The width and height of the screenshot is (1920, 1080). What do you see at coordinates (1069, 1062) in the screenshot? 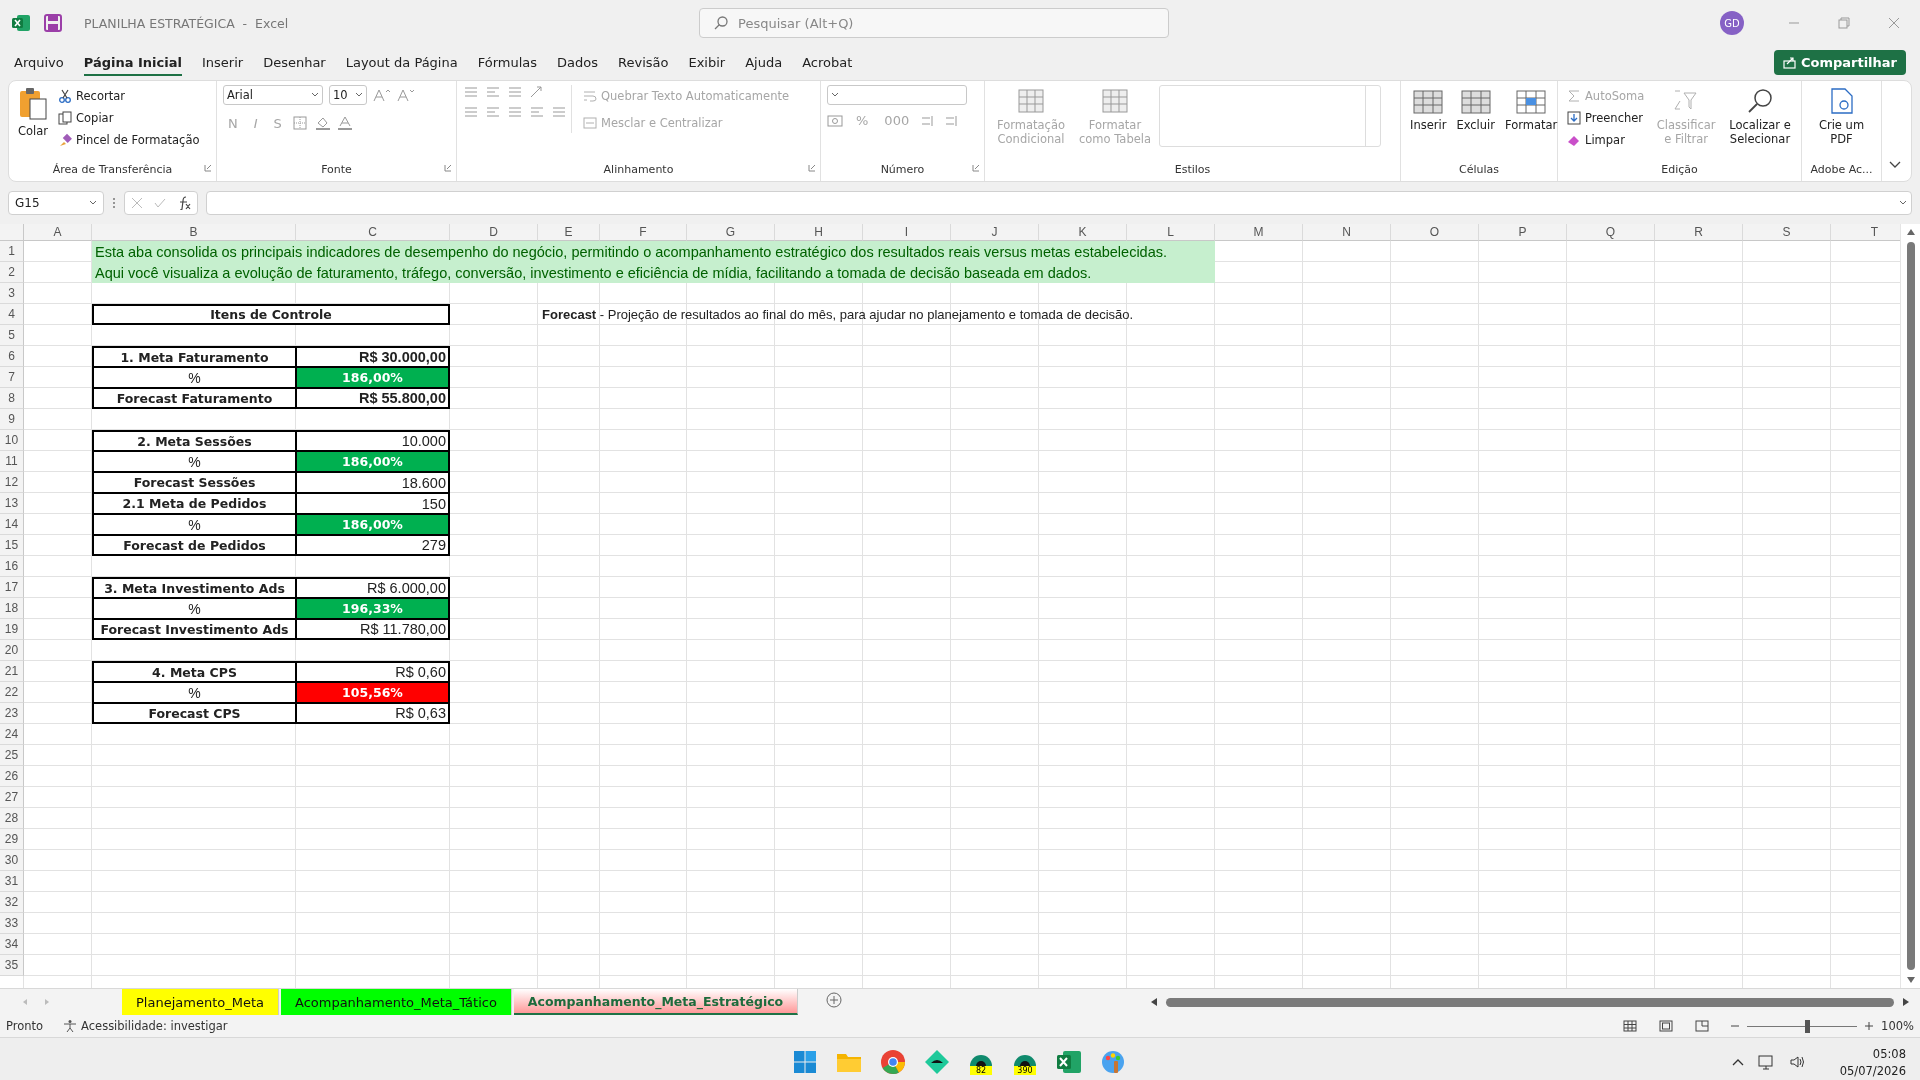
I see `excel-icon` at bounding box center [1069, 1062].